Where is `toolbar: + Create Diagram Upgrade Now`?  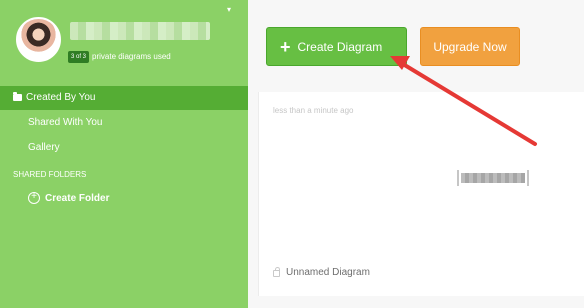 toolbar: + Create Diagram Upgrade Now is located at coordinates (416, 40).